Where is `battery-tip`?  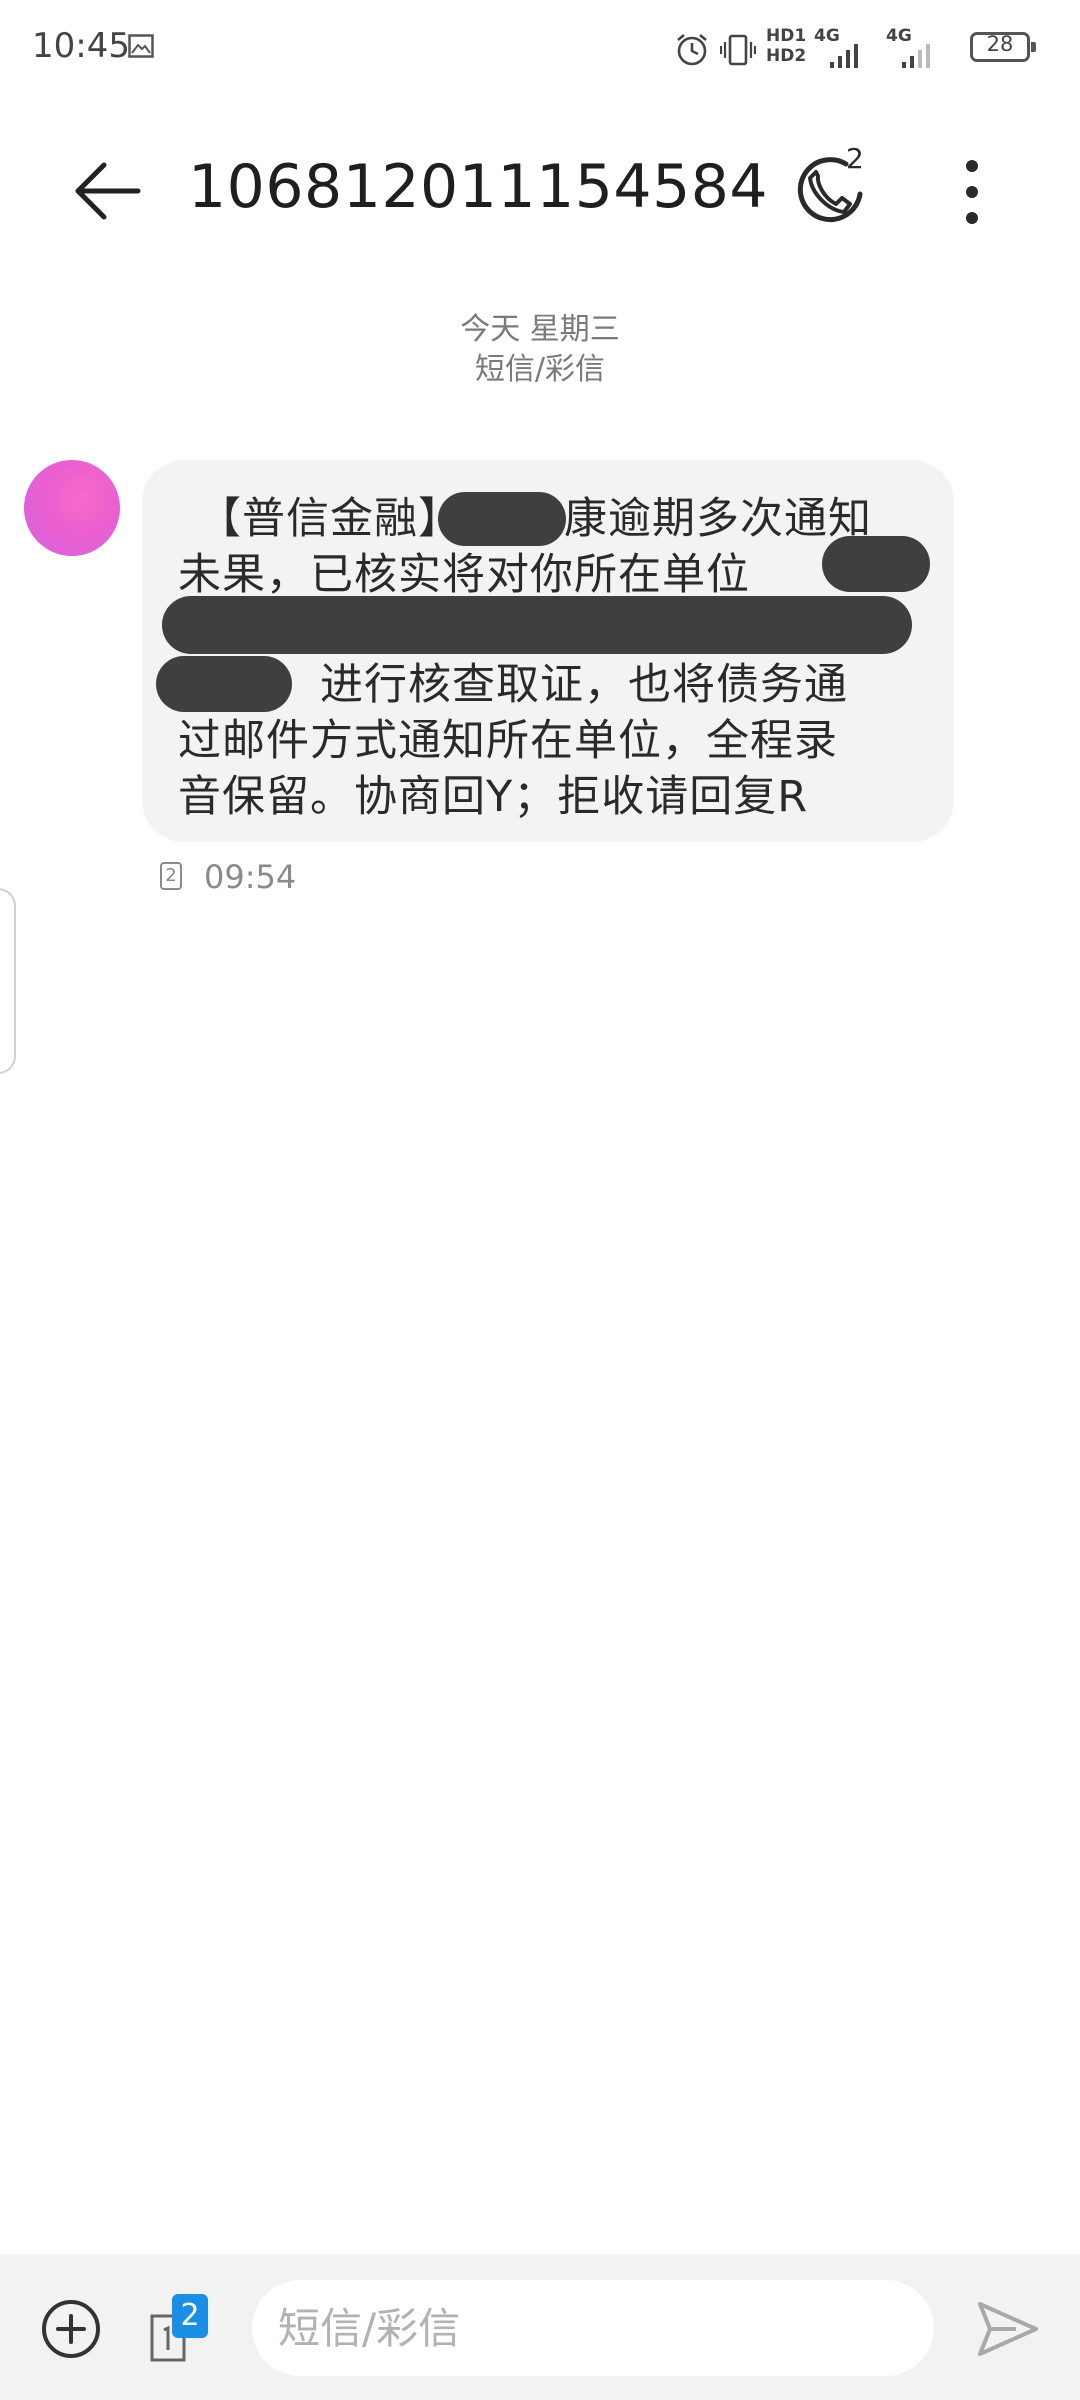
battery-tip is located at coordinates (1033, 47).